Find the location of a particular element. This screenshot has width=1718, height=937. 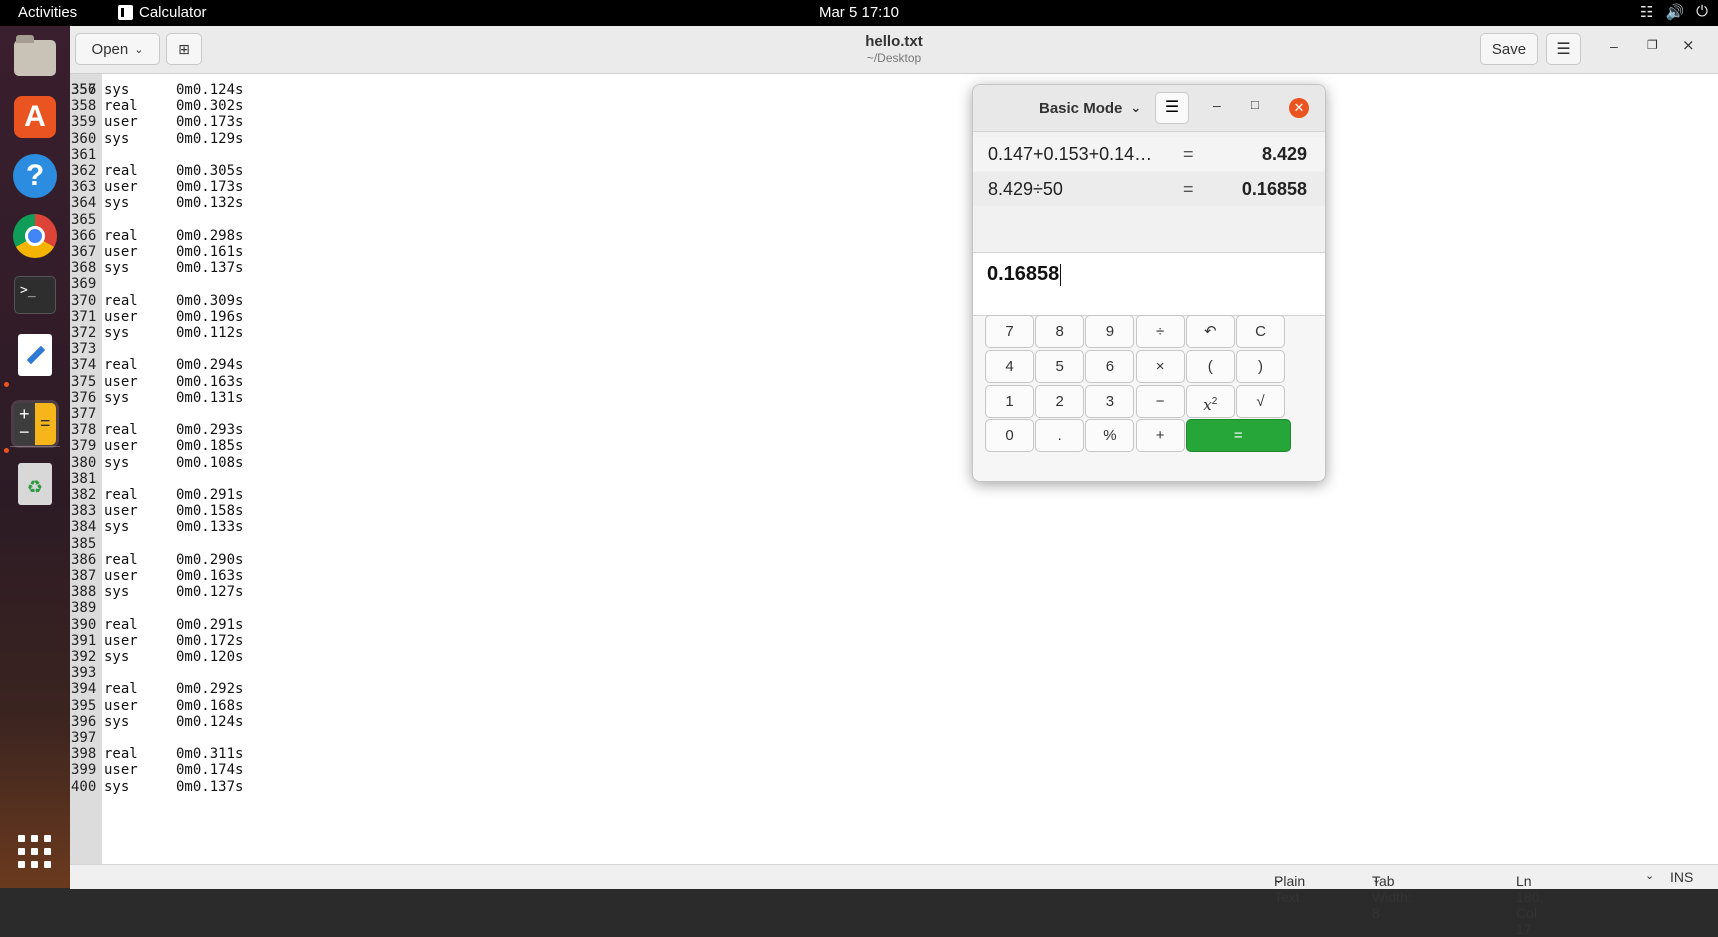

digit-6-button: 6 is located at coordinates (1110, 366).